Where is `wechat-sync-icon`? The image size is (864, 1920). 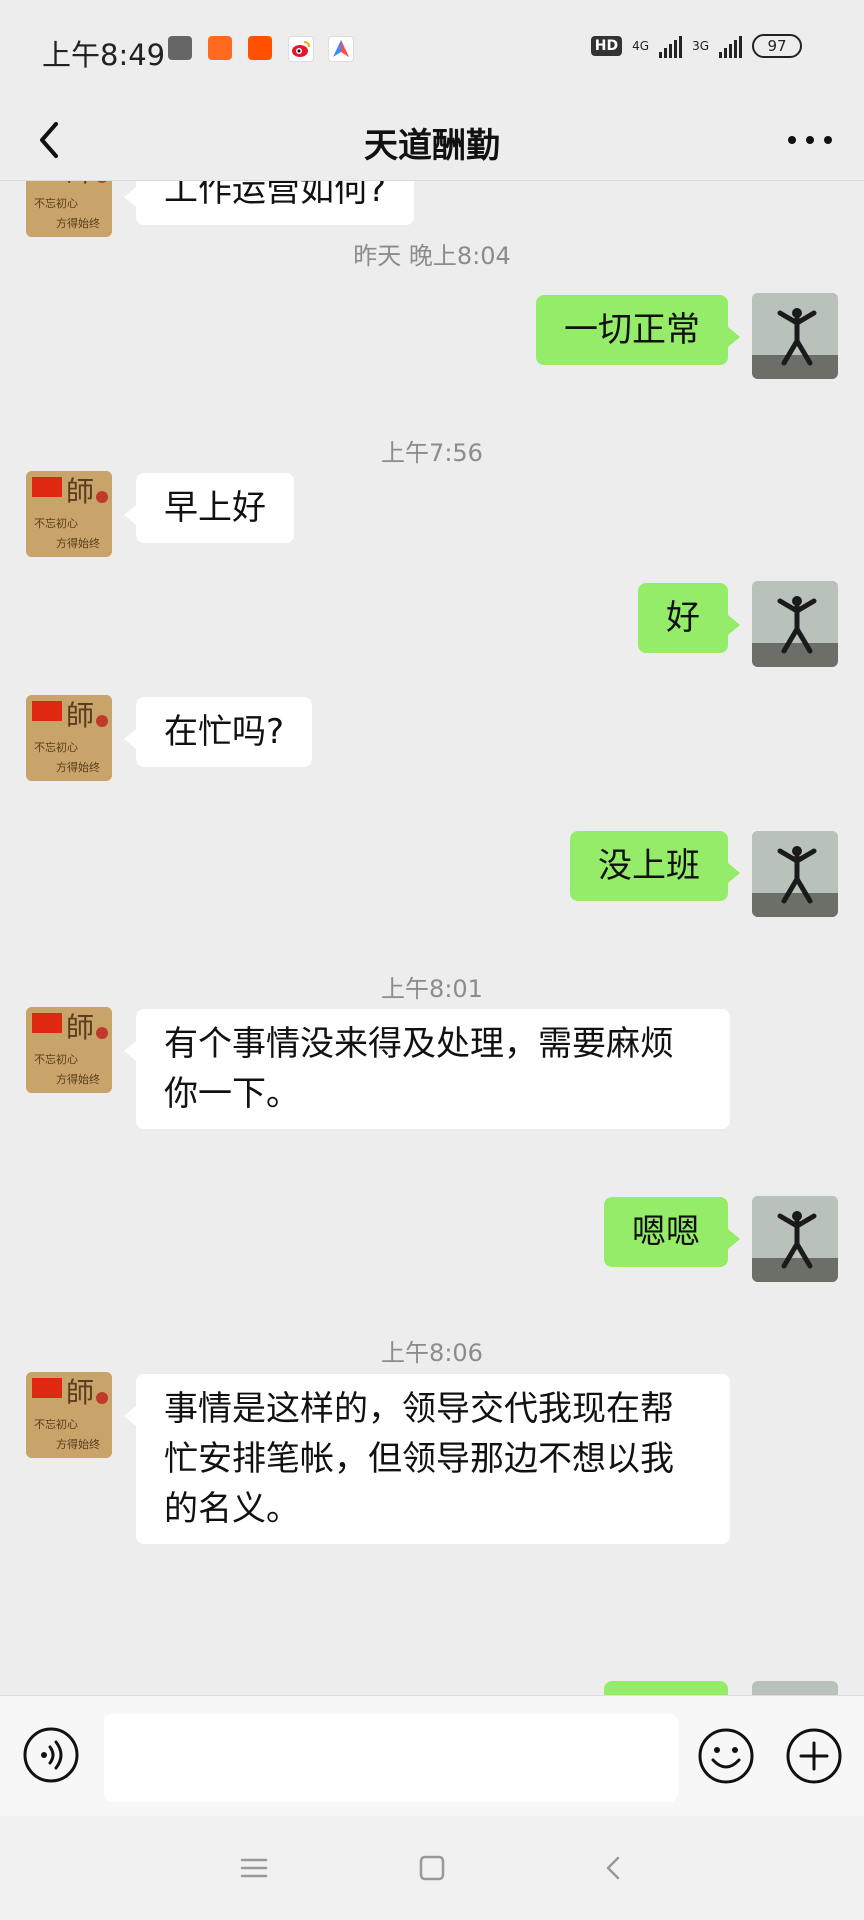 wechat-sync-icon is located at coordinates (180, 48).